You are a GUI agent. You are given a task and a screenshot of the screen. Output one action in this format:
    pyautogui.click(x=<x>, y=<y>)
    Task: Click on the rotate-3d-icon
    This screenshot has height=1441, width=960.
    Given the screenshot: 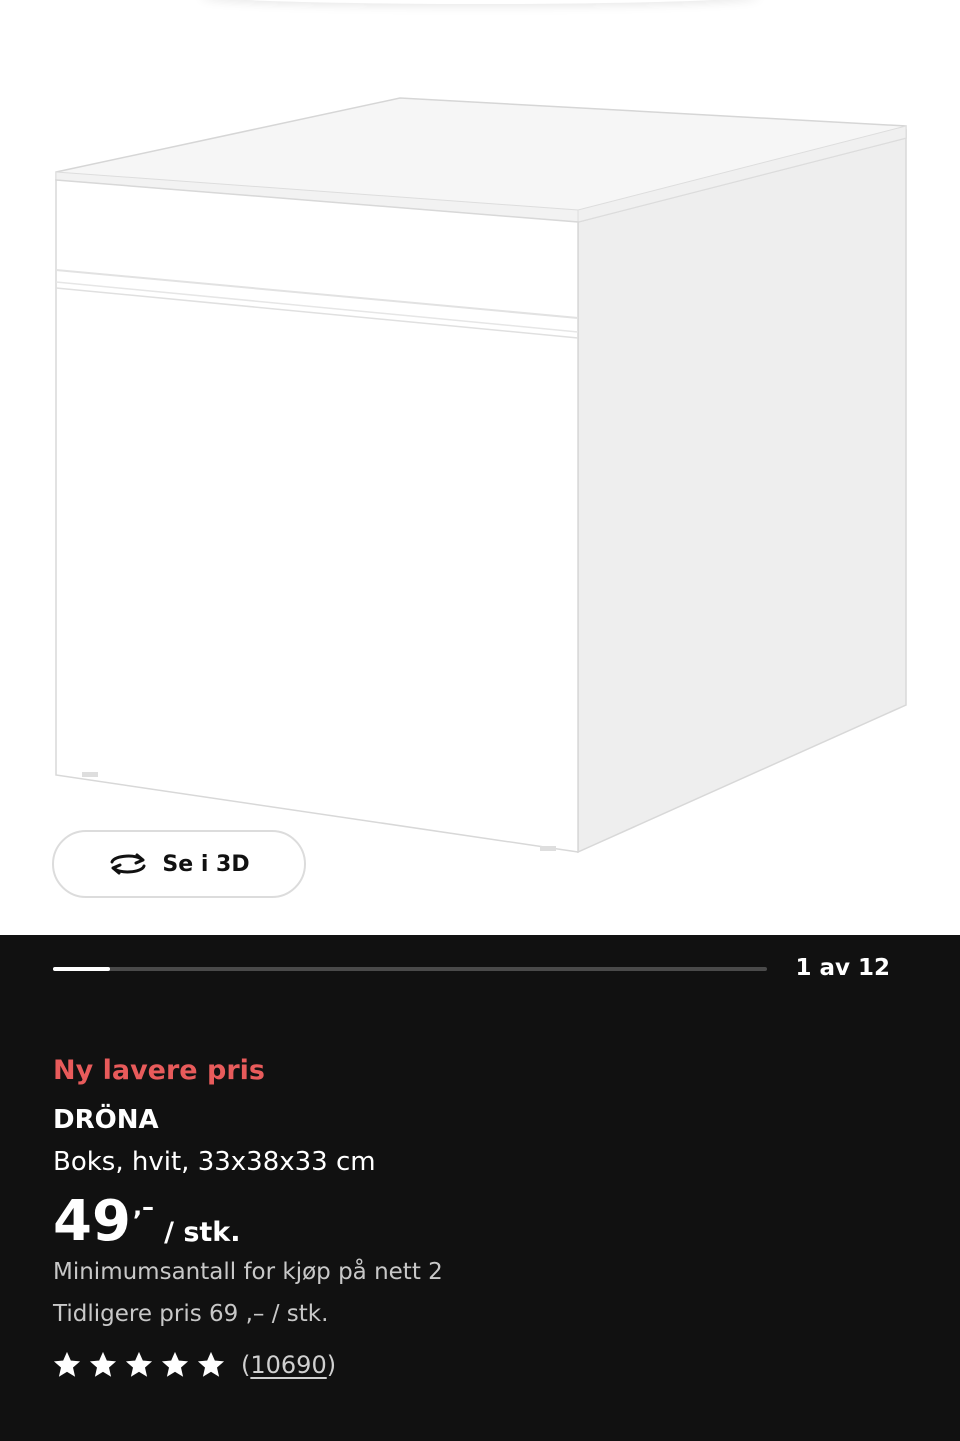 What is the action you would take?
    pyautogui.click(x=128, y=864)
    